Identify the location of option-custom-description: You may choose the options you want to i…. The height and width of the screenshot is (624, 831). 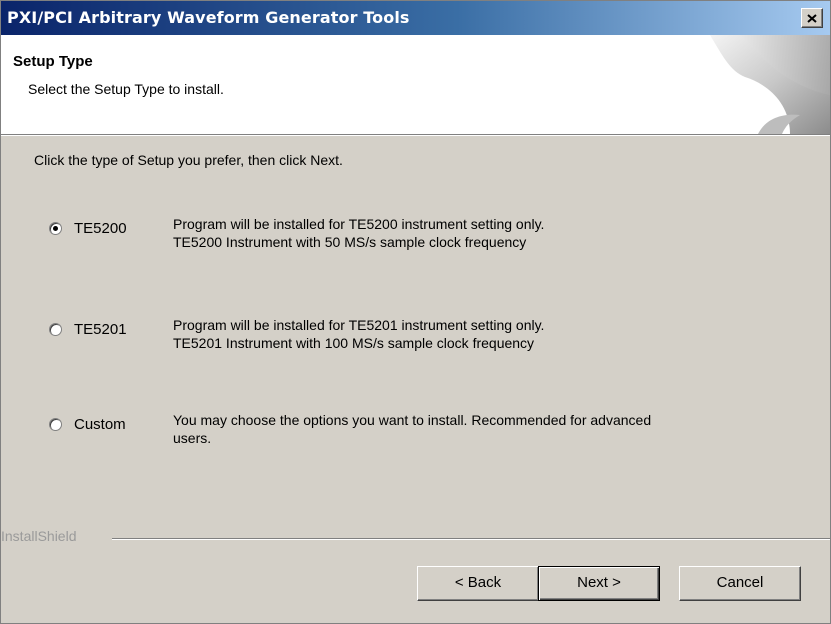
(483, 429).